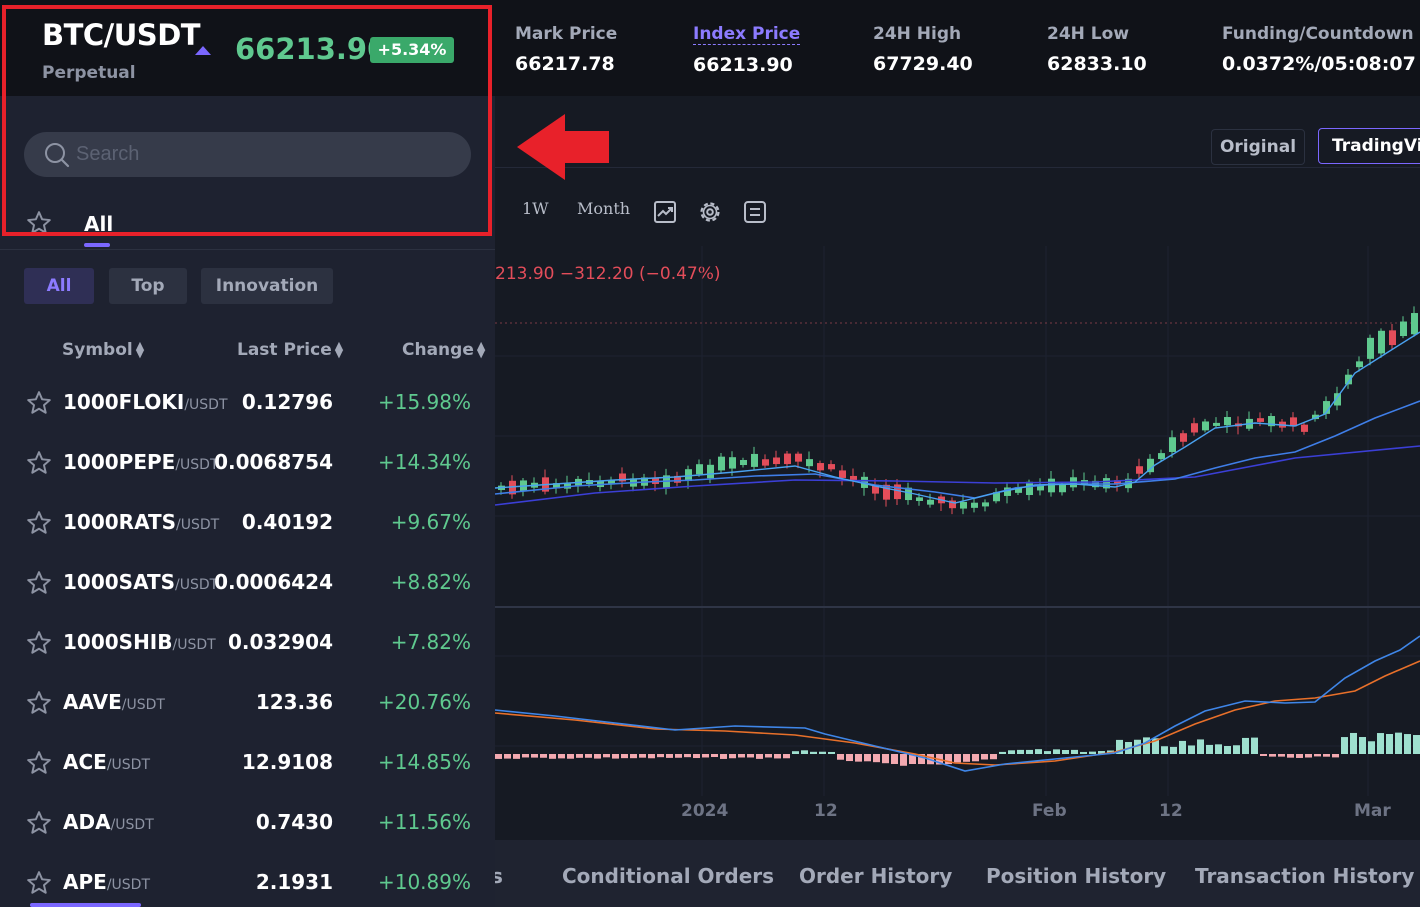 This screenshot has height=907, width=1420. Describe the element at coordinates (203, 50) in the screenshot. I see `caret-up-icon` at that location.